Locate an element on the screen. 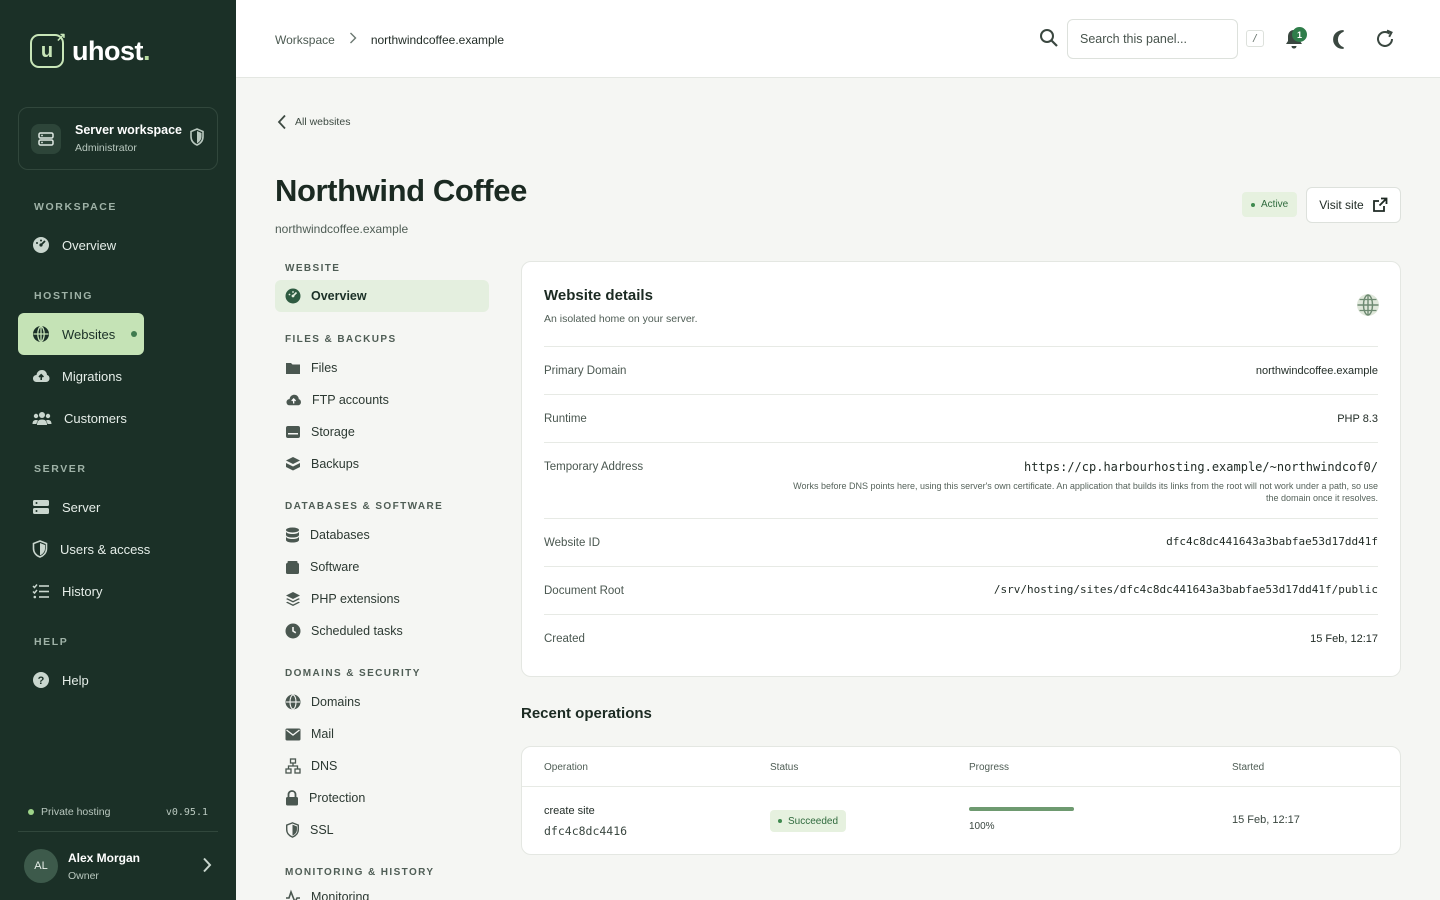  sidebar-item-label: Users & access is located at coordinates (105, 549).